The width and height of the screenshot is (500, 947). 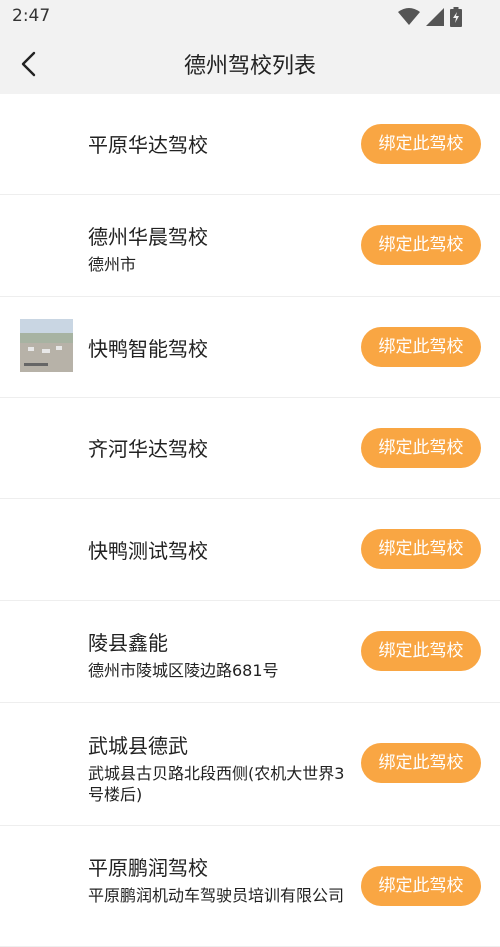 What do you see at coordinates (250, 246) in the screenshot?
I see `school-row: 德州华晨驾校 德州市 绑定此驾校` at bounding box center [250, 246].